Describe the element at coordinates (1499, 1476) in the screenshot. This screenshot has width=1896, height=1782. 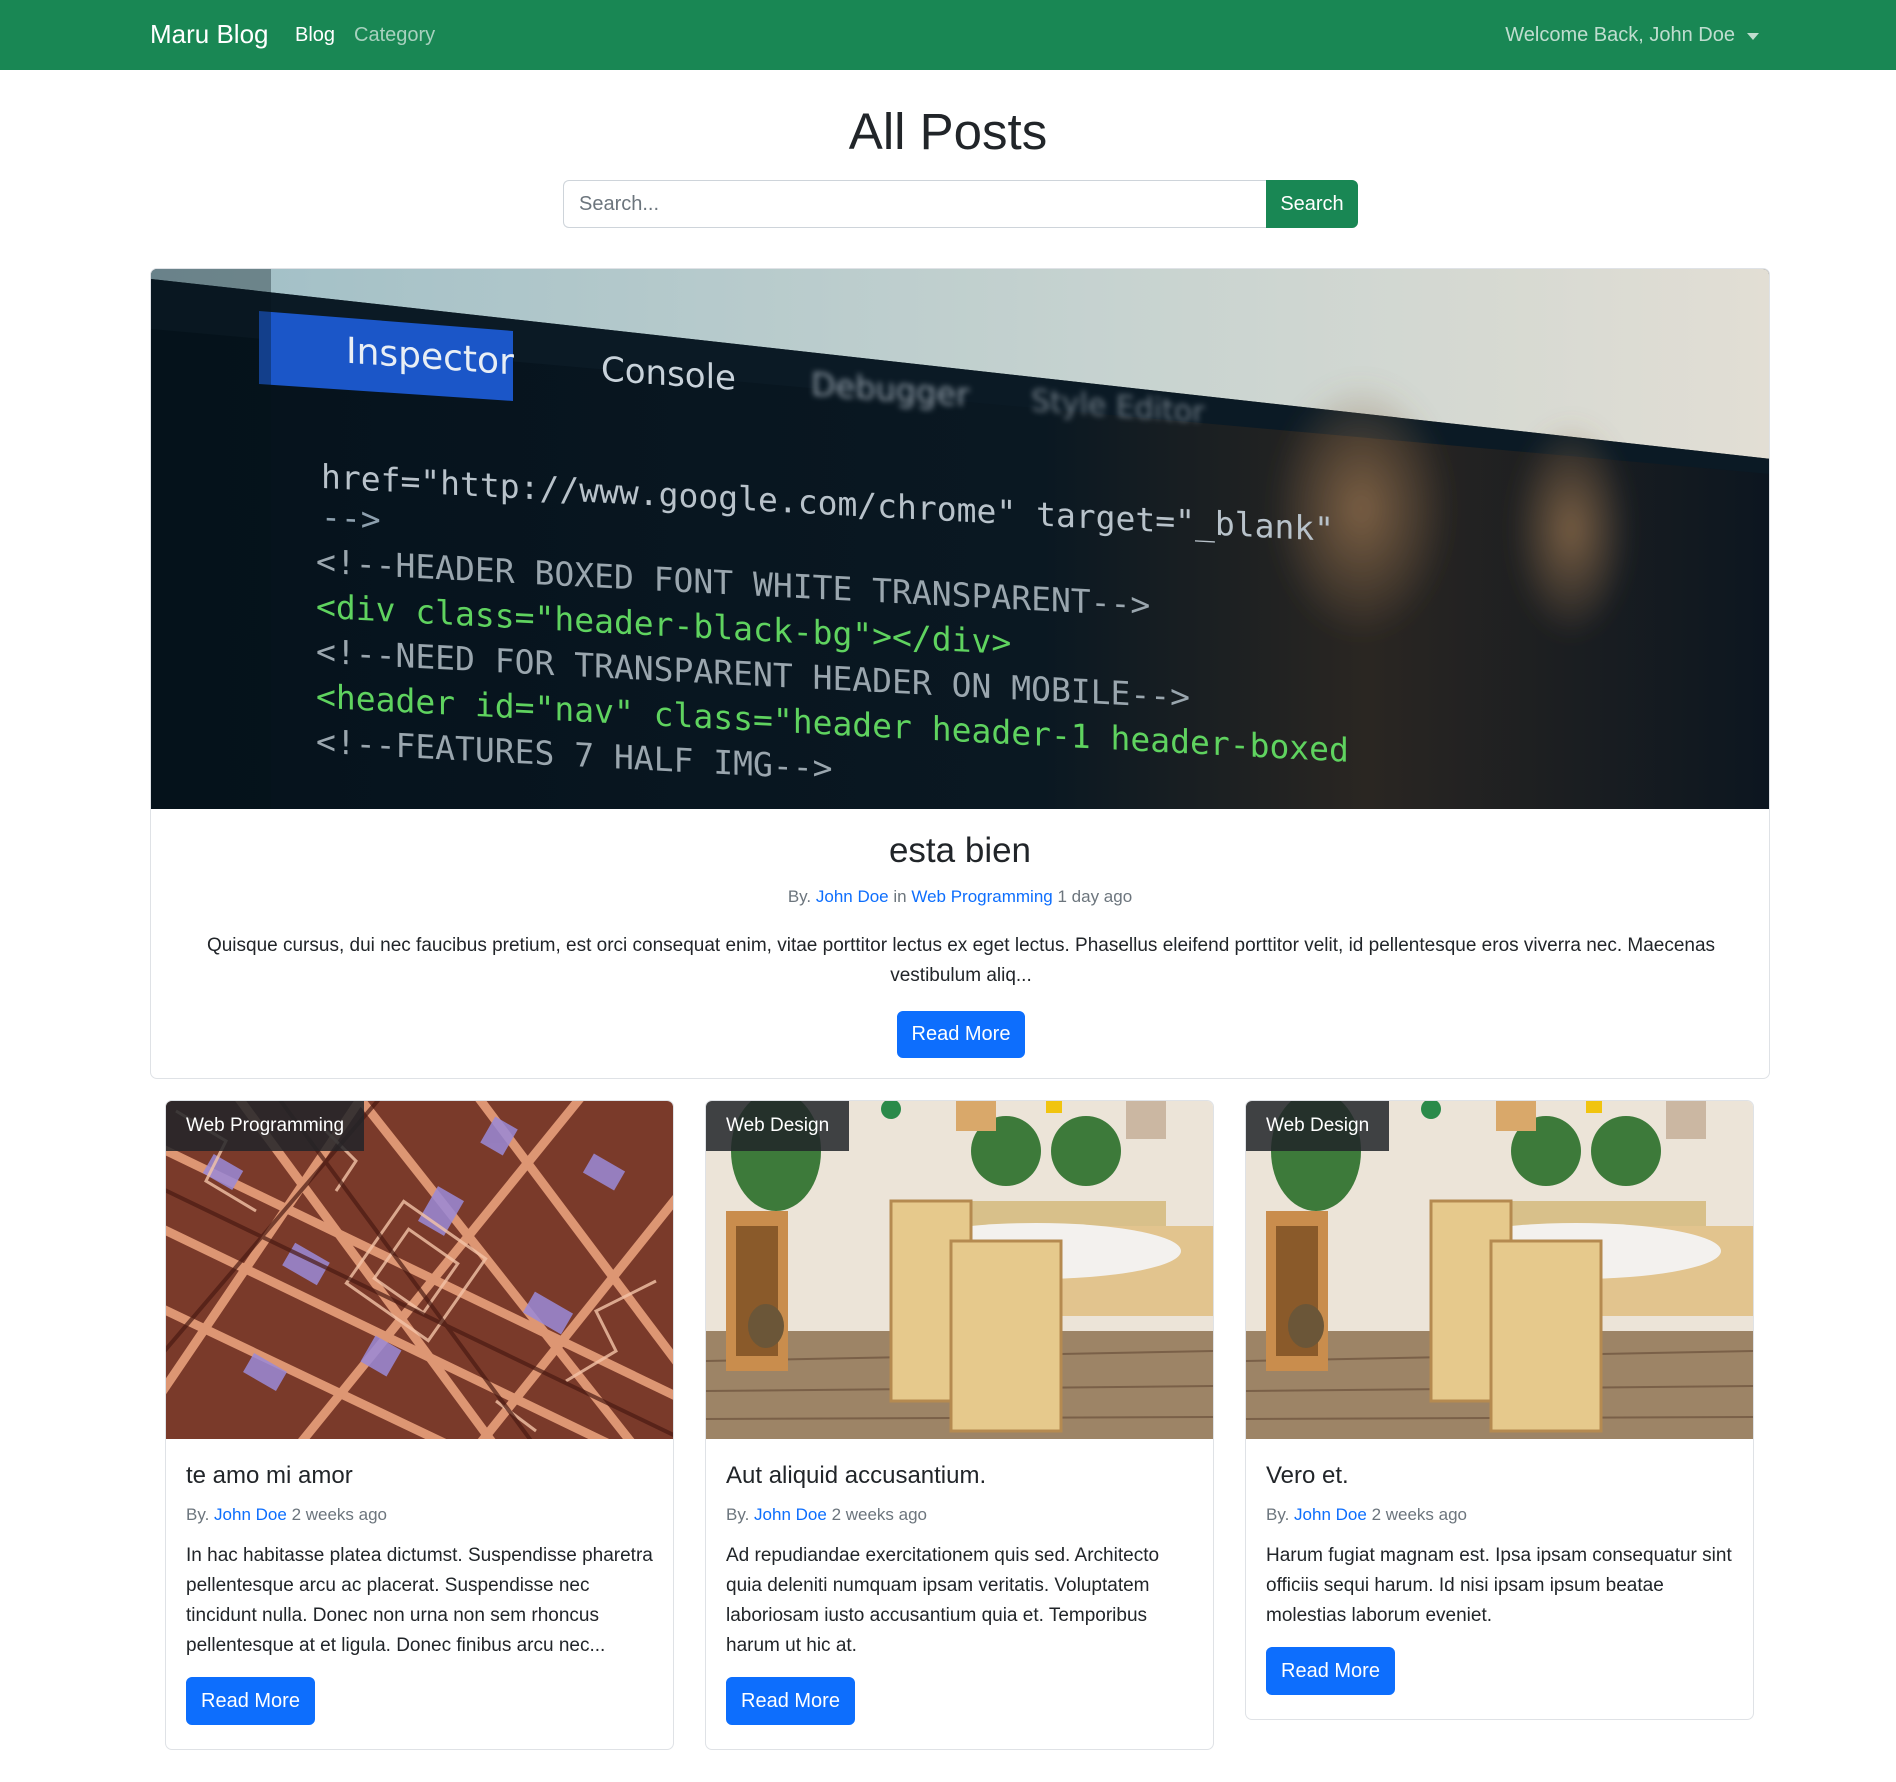
I see `post-title: Vero et.` at that location.